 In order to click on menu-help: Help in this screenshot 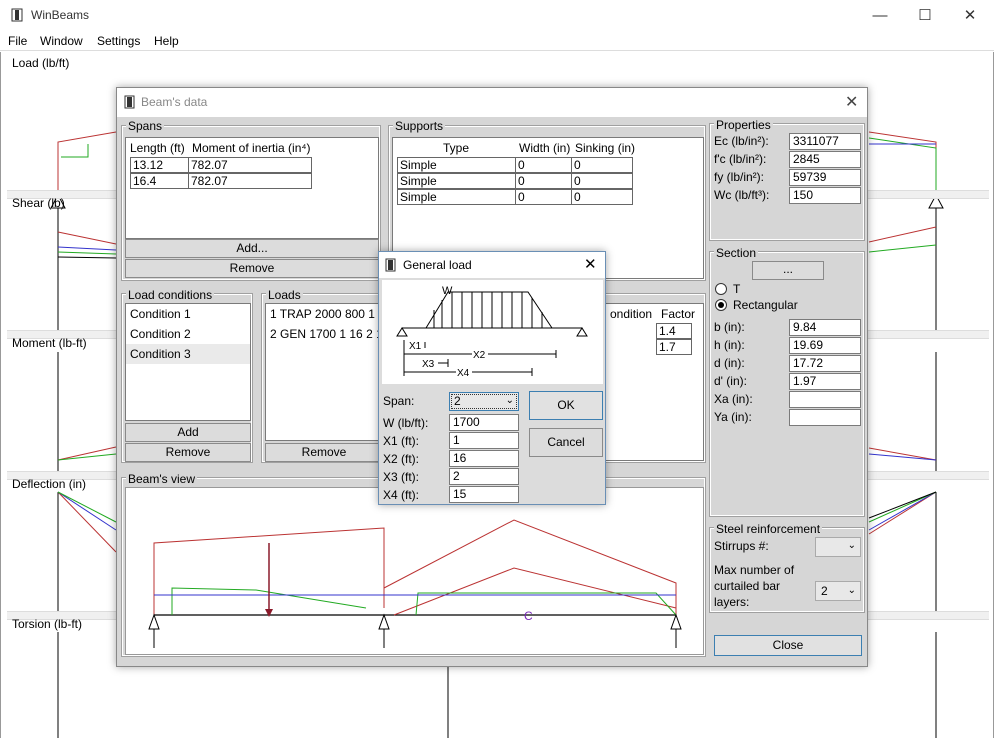, I will do `click(166, 41)`.